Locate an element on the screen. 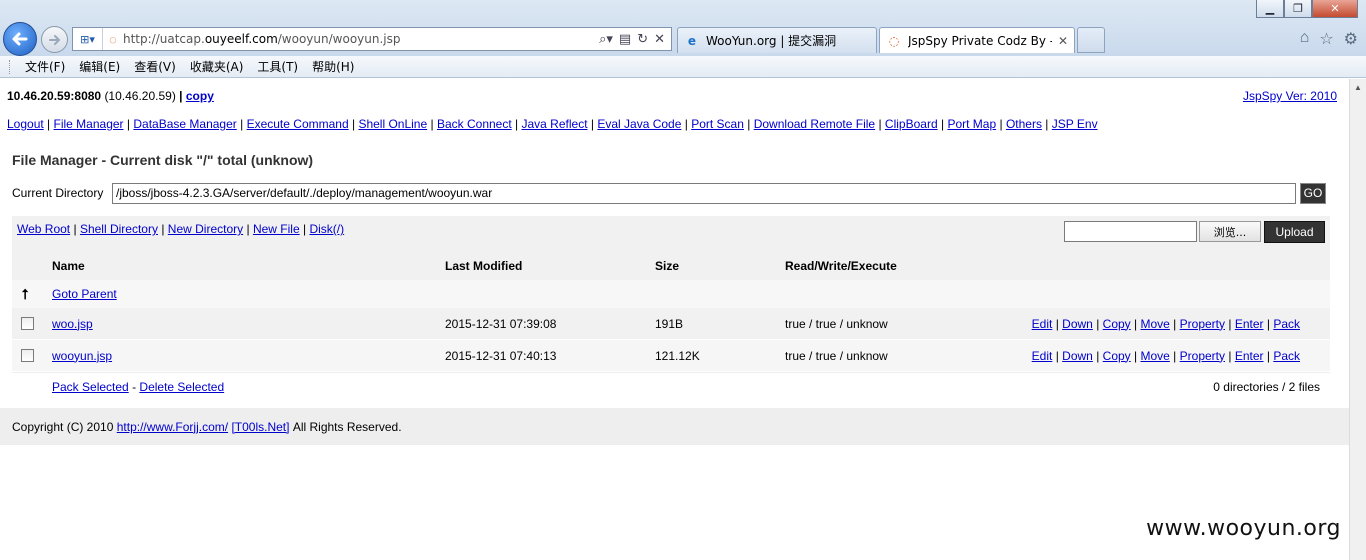 The width and height of the screenshot is (1366, 560). search-icon: ⌕▾ is located at coordinates (606, 39).